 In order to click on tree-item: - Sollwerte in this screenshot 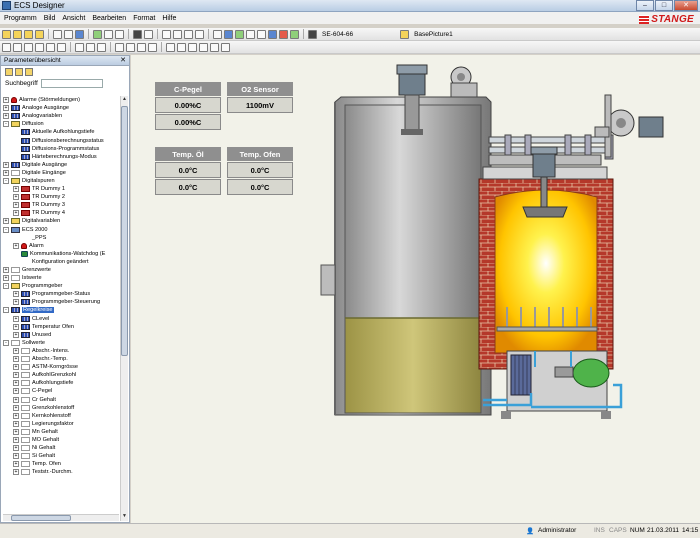, I will do `click(60, 343)`.